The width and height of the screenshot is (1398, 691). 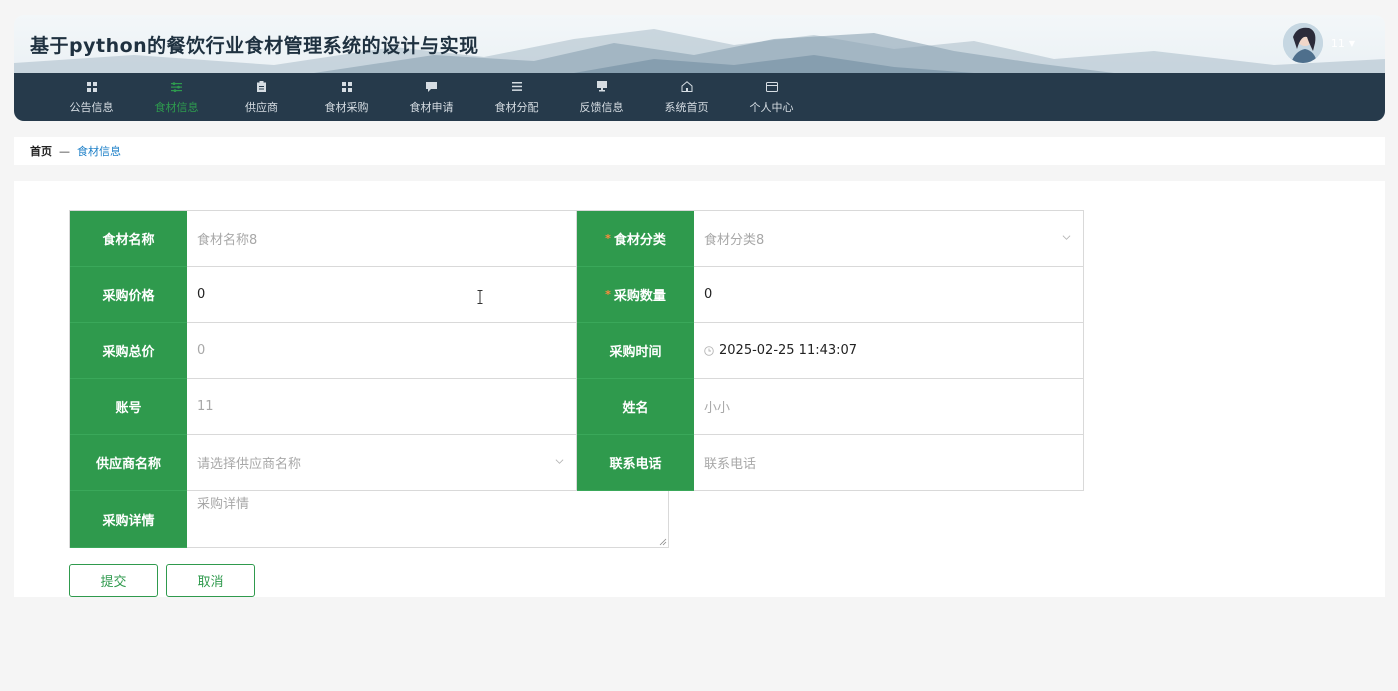 What do you see at coordinates (889, 295) in the screenshot?
I see `purchase-qty-input: 0` at bounding box center [889, 295].